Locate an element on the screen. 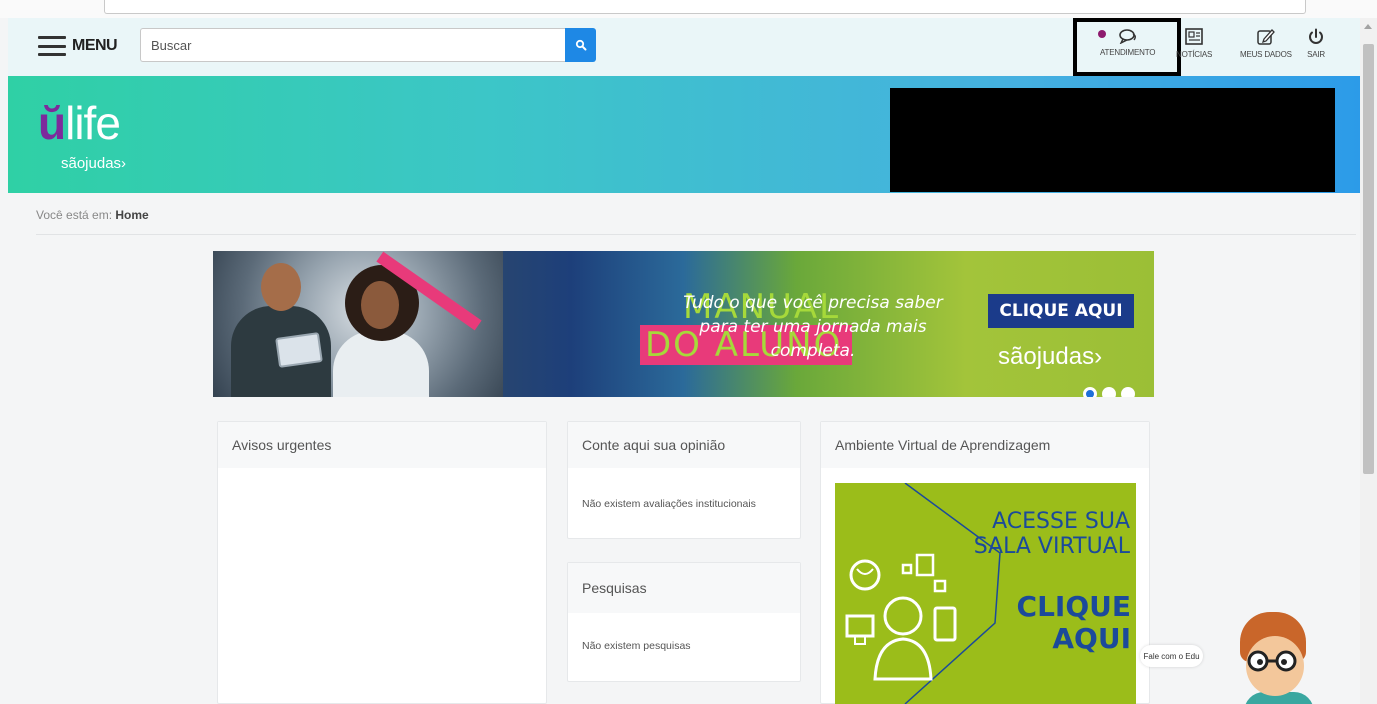  logo-subtitle: sãojudas› is located at coordinates (94, 163).